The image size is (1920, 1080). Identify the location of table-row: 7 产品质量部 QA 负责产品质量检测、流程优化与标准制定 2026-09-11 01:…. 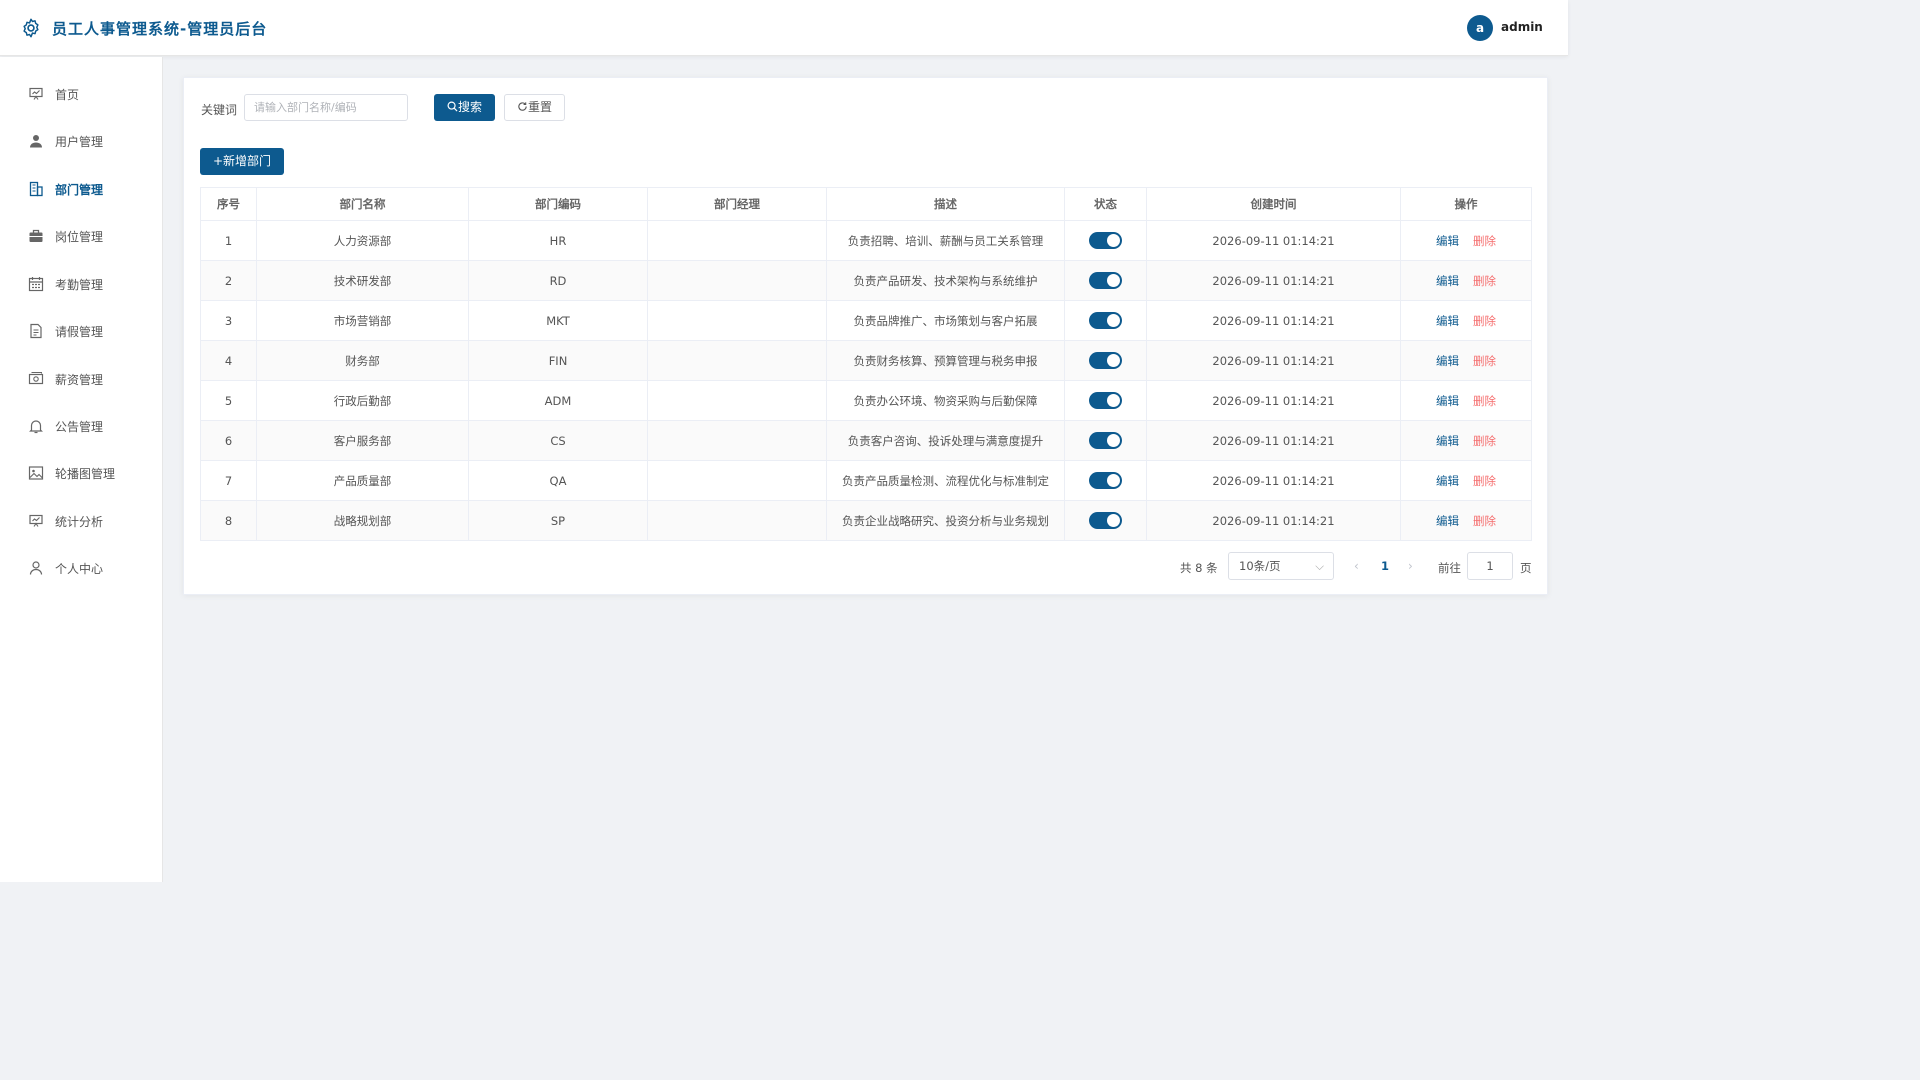
(866, 480).